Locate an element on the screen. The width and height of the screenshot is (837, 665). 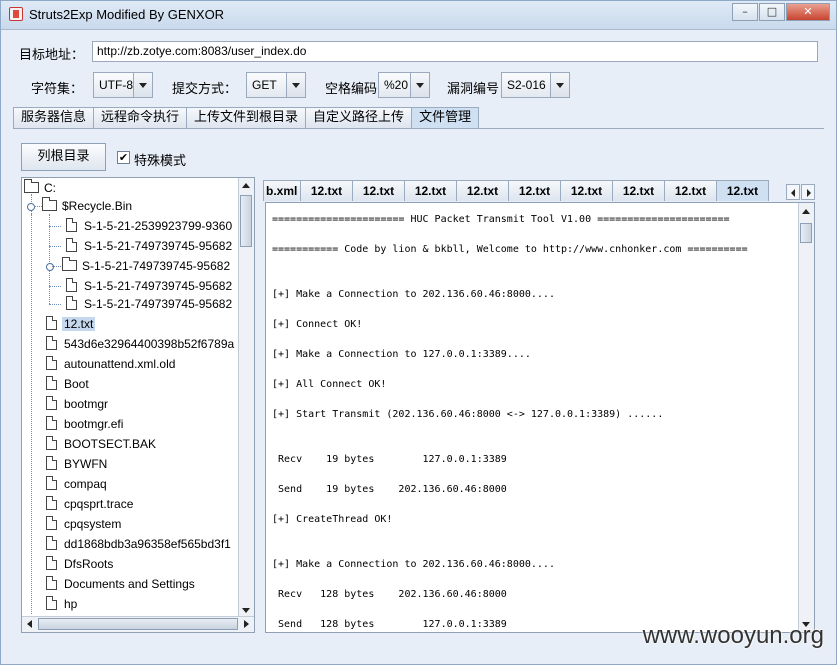
special-mode-checkbox: ✔ is located at coordinates (123, 157).